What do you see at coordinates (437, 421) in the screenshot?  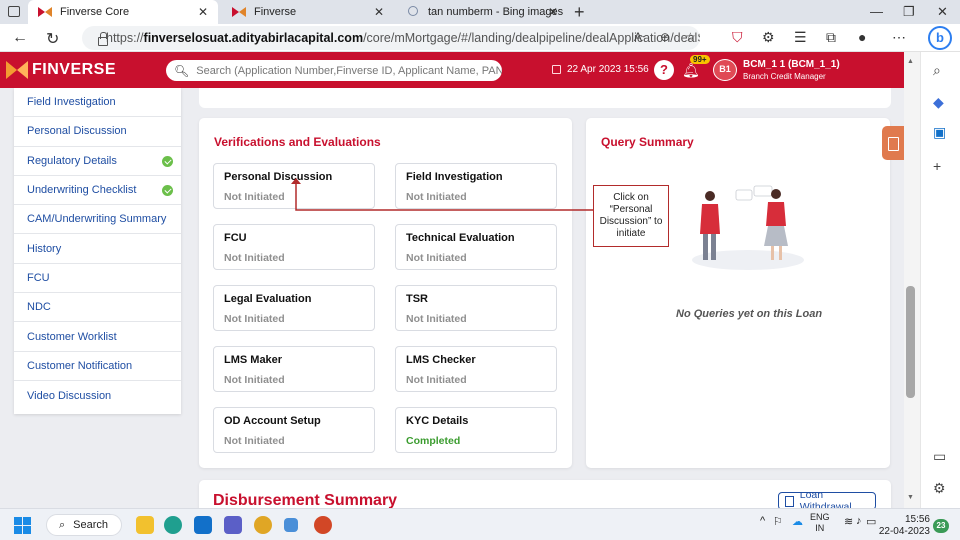 I see `verification-name: KYC Details` at bounding box center [437, 421].